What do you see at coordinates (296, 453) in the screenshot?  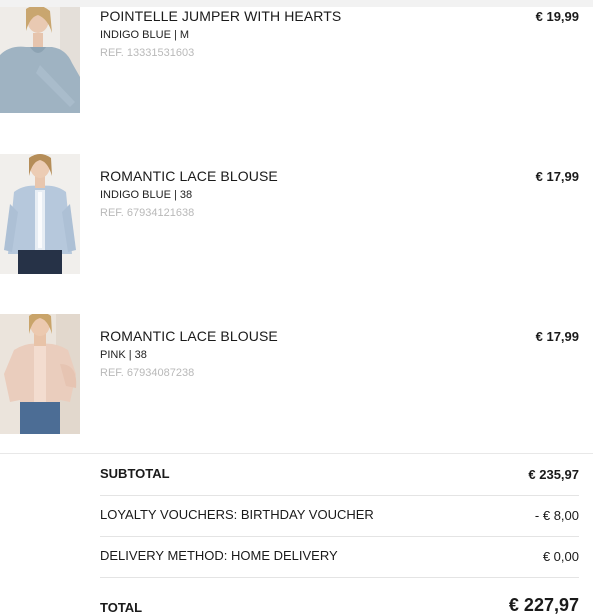 I see `summary-divider` at bounding box center [296, 453].